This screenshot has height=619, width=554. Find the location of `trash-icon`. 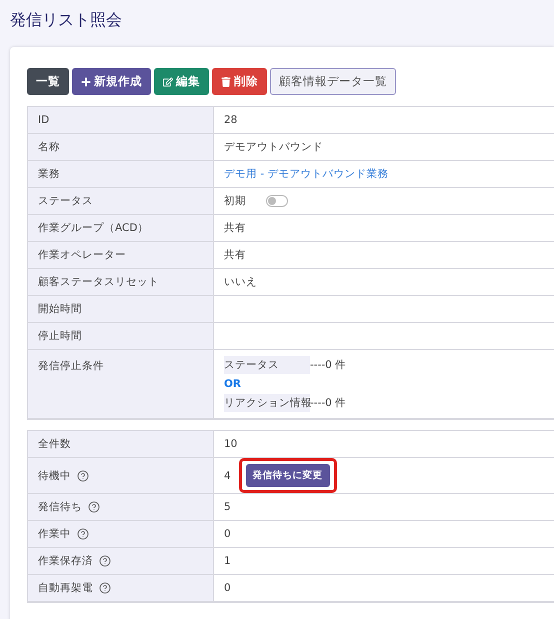

trash-icon is located at coordinates (226, 81).